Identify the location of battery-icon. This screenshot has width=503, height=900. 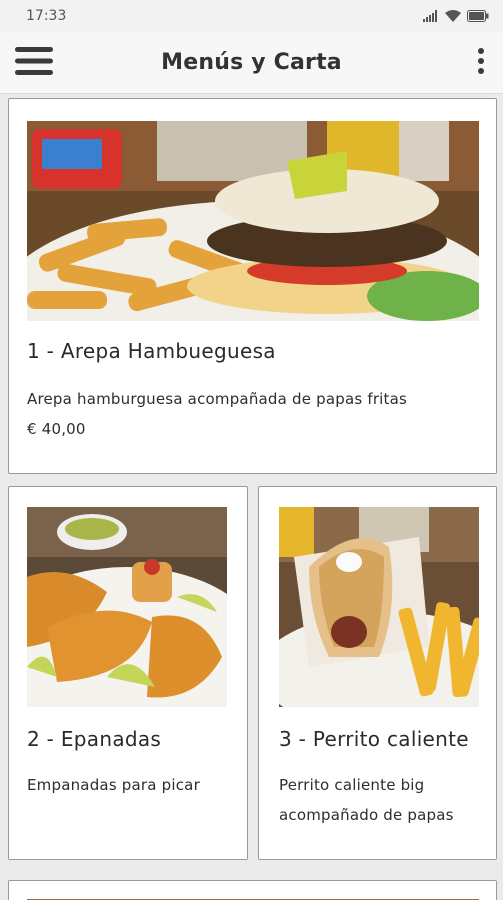
(478, 16).